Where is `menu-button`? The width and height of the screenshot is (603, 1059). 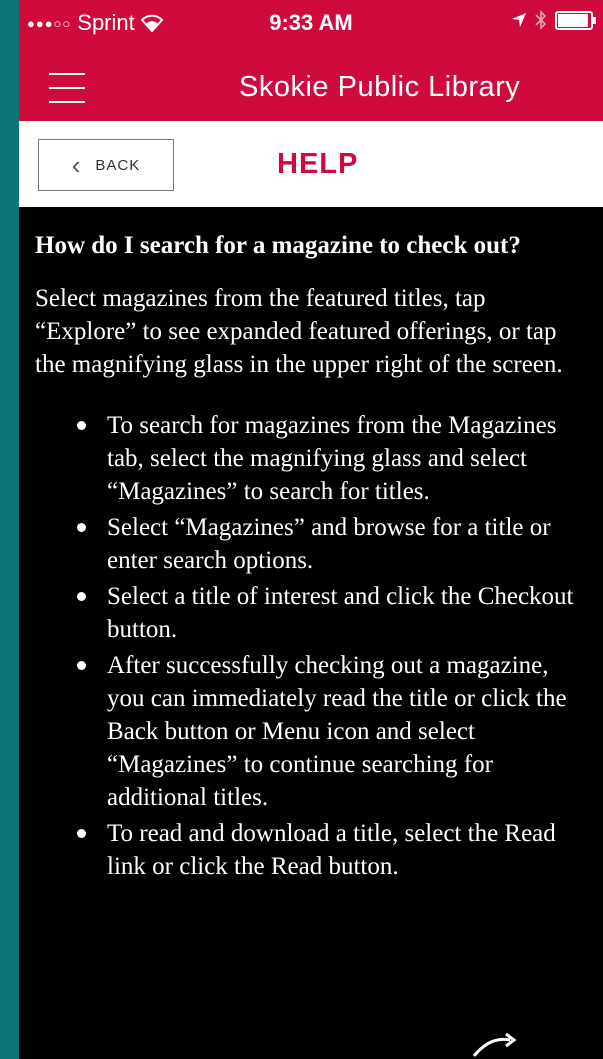 menu-button is located at coordinates (67, 83).